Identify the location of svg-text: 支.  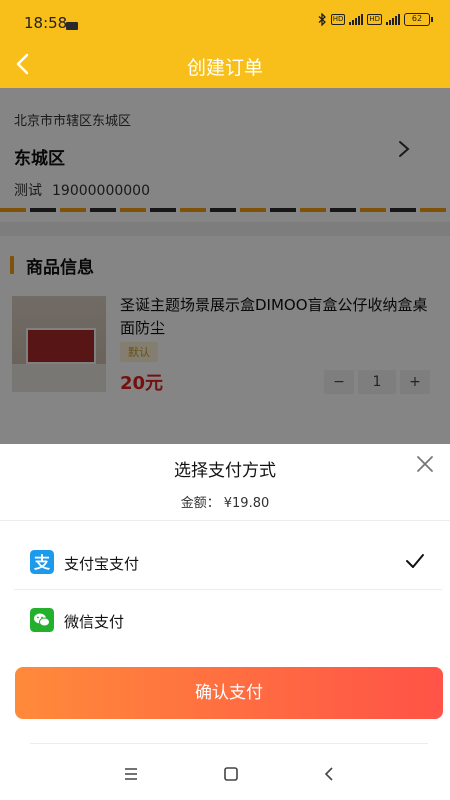
(42, 562).